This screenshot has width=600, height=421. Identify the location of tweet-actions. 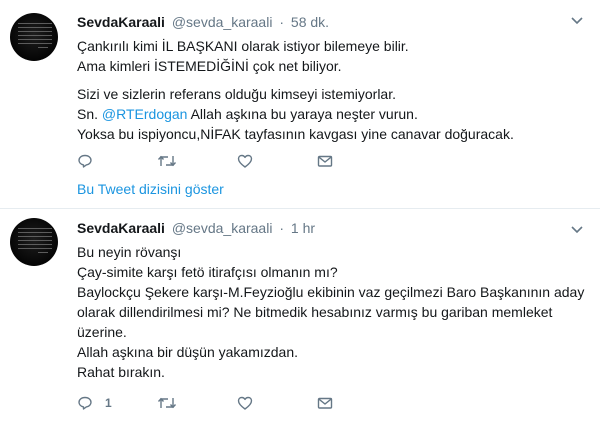
(237, 161).